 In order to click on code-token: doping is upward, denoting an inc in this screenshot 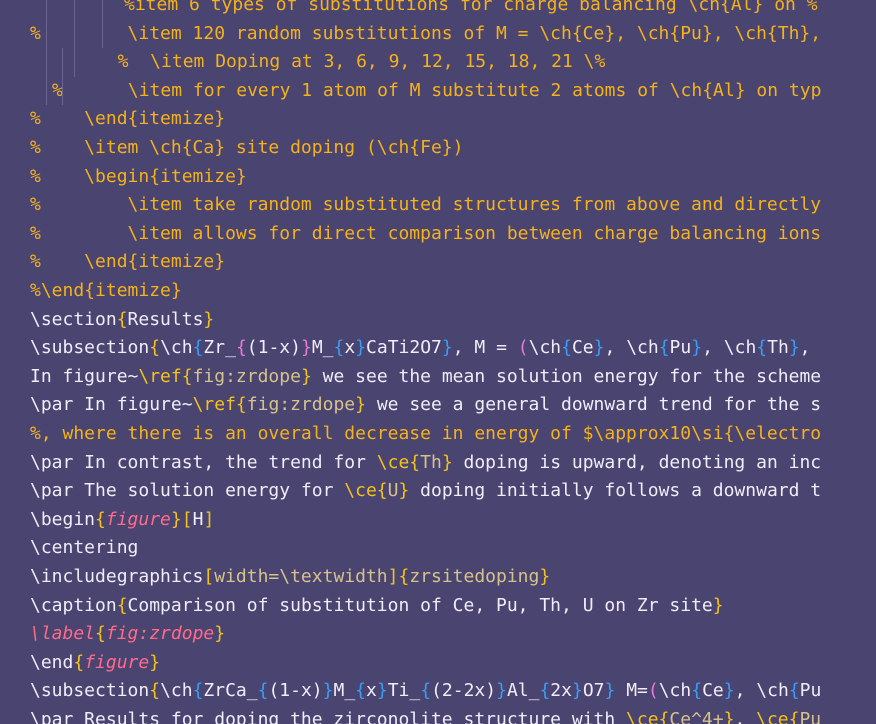, I will do `click(637, 462)`.